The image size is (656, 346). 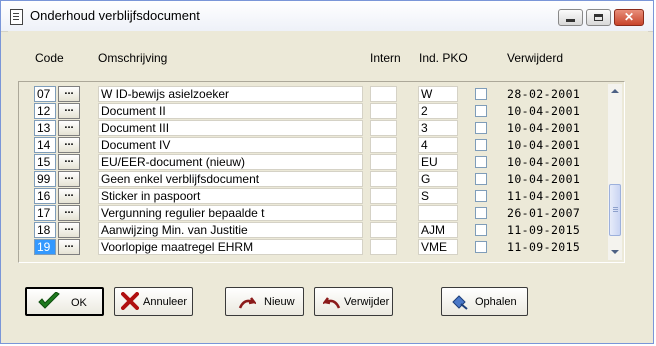 What do you see at coordinates (438, 213) in the screenshot?
I see `ind-pko-field` at bounding box center [438, 213].